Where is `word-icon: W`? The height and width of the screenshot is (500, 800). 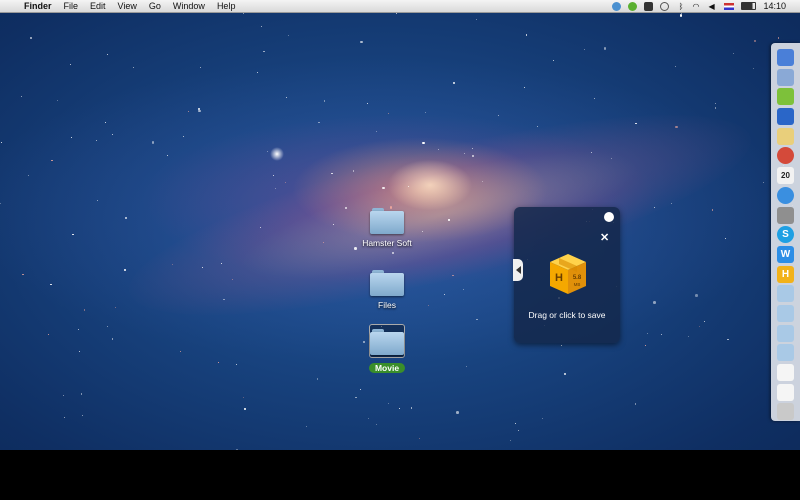
word-icon: W is located at coordinates (785, 254).